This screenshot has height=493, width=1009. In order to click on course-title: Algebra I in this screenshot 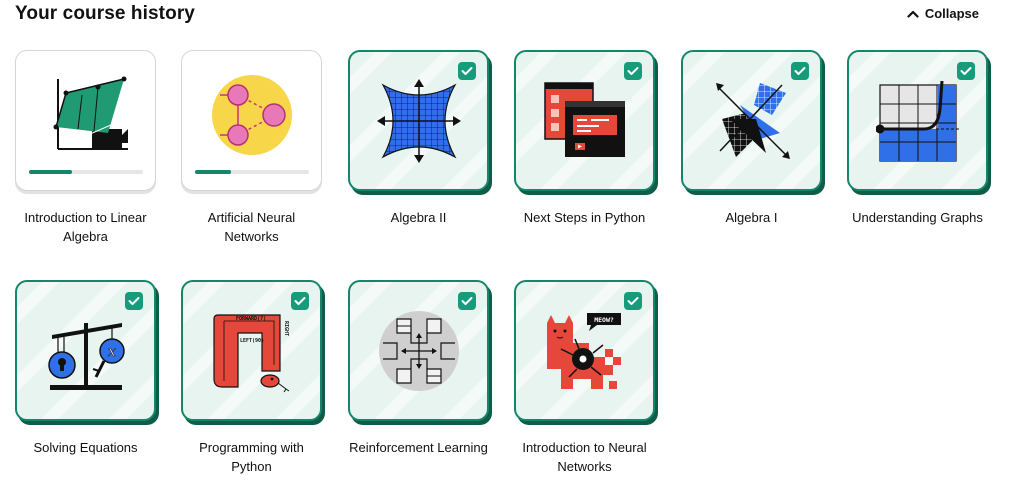, I will do `click(751, 217)`.